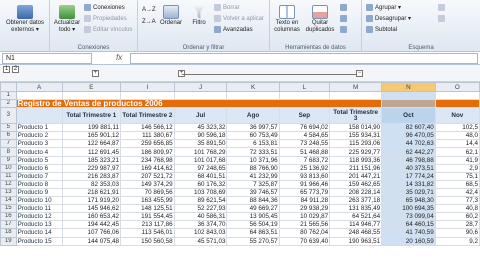 The width and height of the screenshot is (480, 270). Describe the element at coordinates (39, 217) in the screenshot. I see `product-name-cell: Producto 12` at that location.